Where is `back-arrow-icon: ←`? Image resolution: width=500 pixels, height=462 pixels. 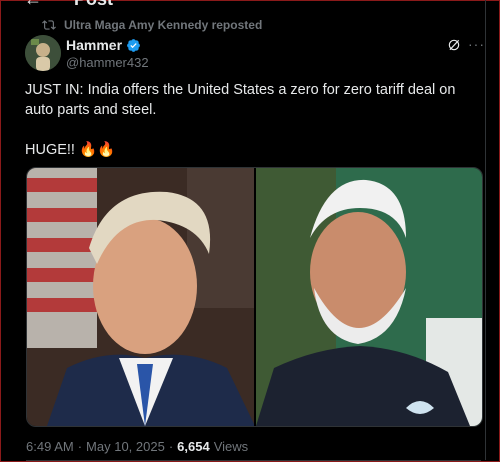
back-arrow-icon: ← is located at coordinates (33, 5).